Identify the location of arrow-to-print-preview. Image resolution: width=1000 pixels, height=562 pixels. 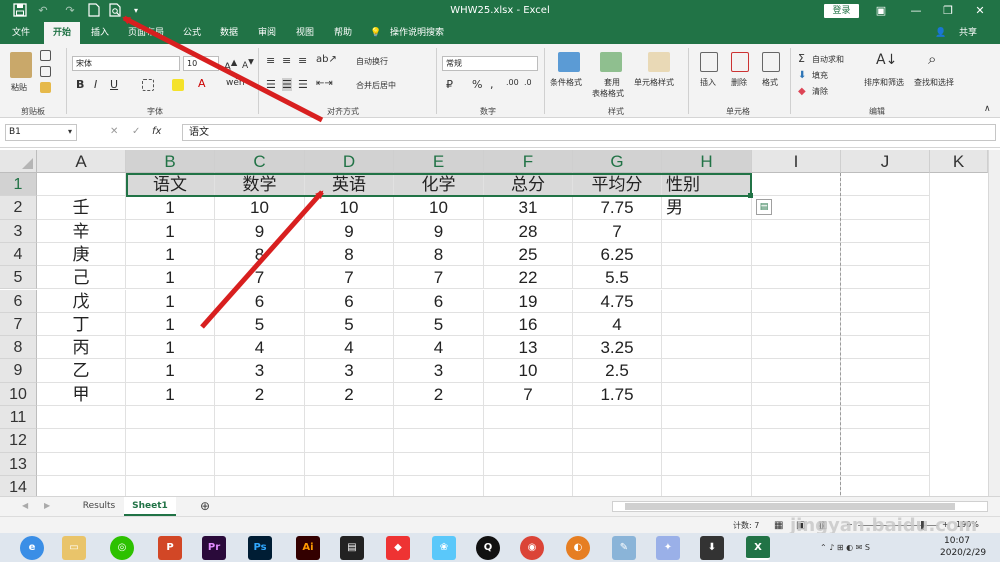
(223, 69).